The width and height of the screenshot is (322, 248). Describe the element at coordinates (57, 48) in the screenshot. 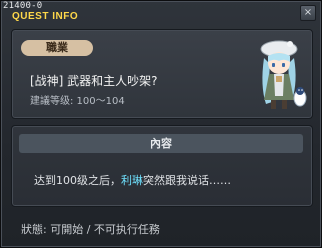

I see `category-badge: 職業` at that location.